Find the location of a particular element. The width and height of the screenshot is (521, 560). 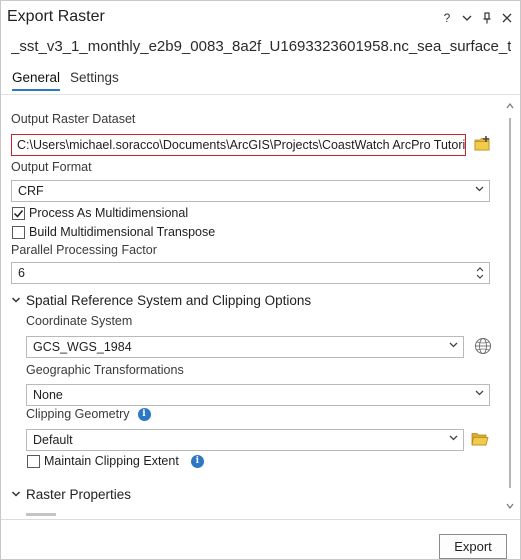

tab-general: General is located at coordinates (36, 80).